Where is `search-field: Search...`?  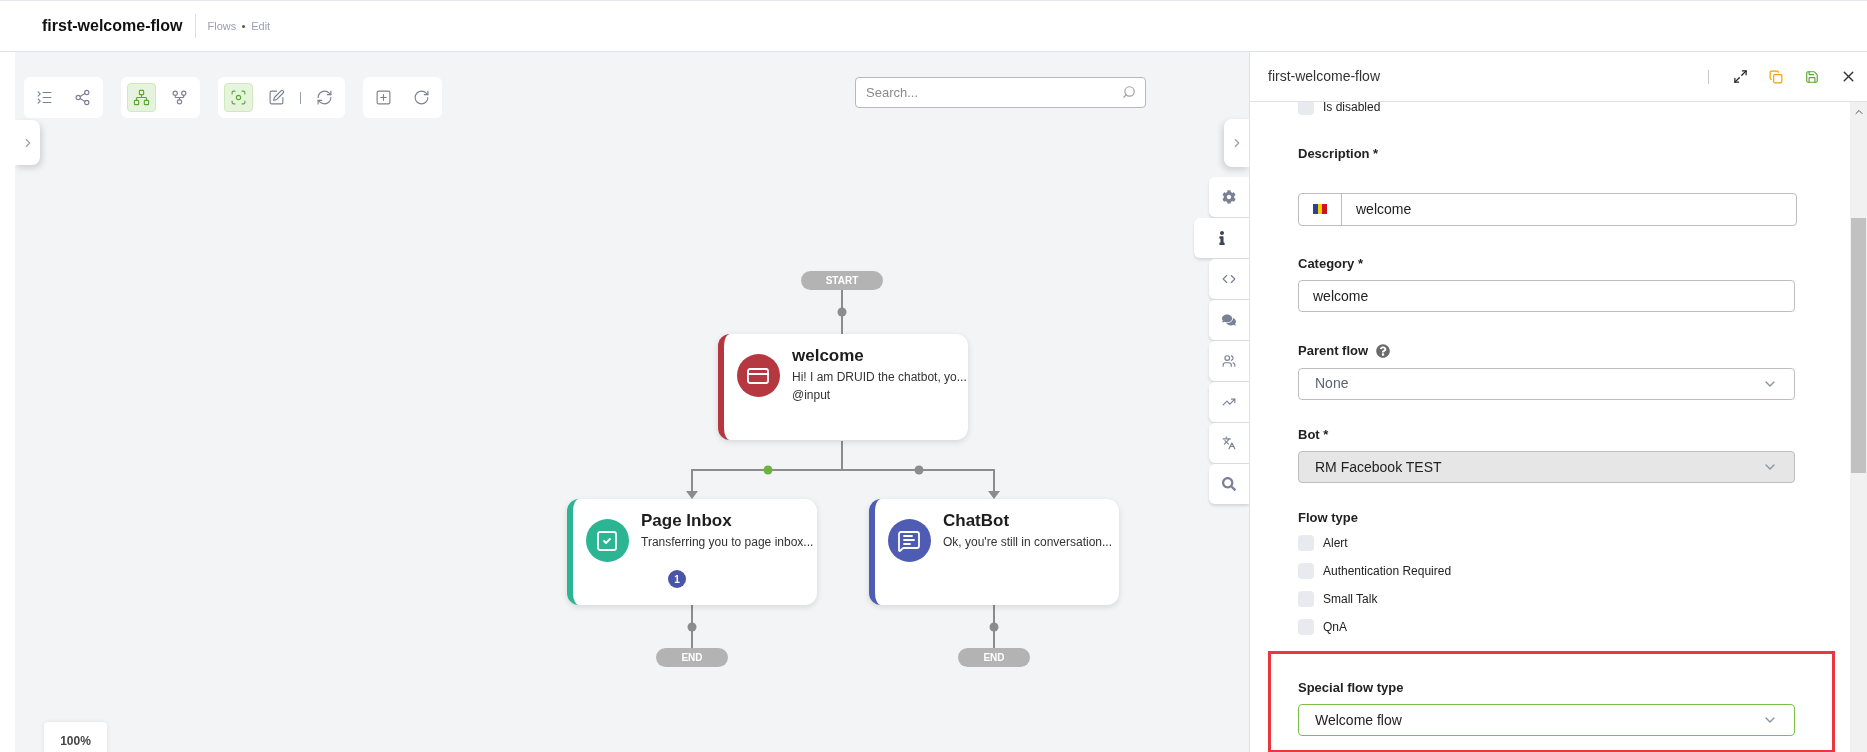
search-field: Search... is located at coordinates (1000, 92).